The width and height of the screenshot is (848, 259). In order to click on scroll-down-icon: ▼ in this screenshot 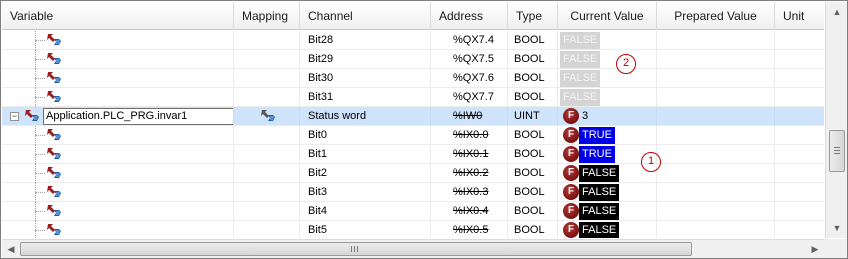, I will do `click(837, 228)`.